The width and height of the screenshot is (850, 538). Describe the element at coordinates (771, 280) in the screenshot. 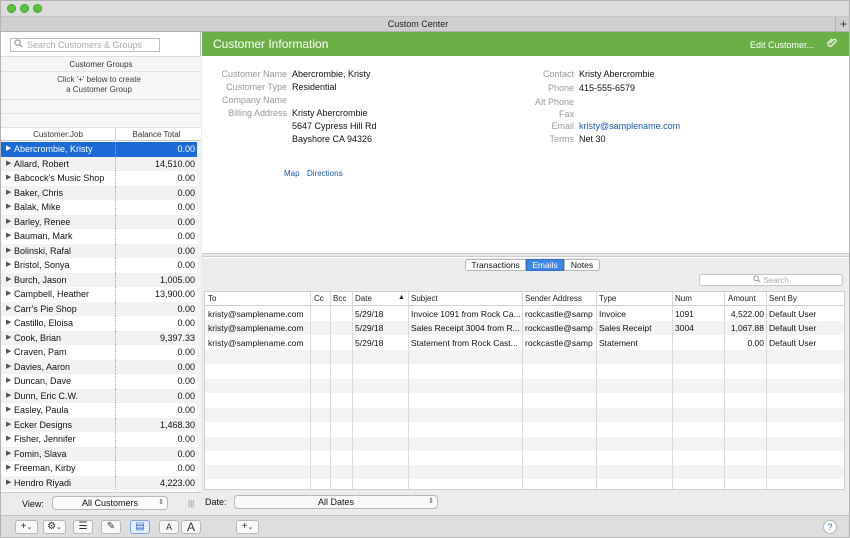

I see `email-search-input: Search` at that location.